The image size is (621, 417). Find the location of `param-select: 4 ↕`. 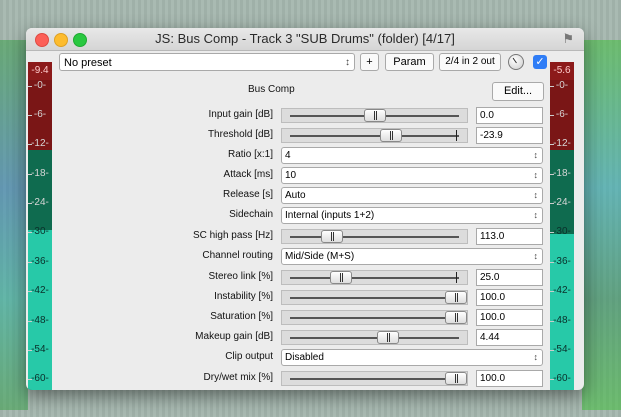

param-select: 4 ↕ is located at coordinates (412, 155).